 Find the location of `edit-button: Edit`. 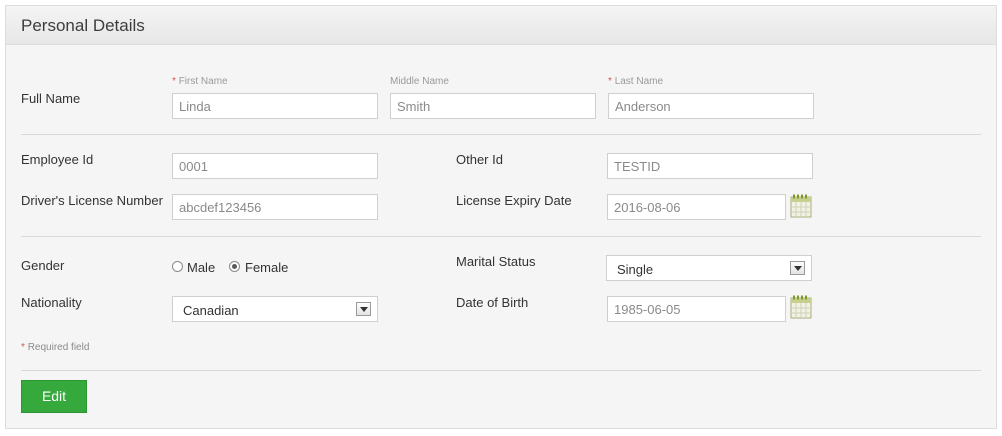

edit-button: Edit is located at coordinates (54, 396).